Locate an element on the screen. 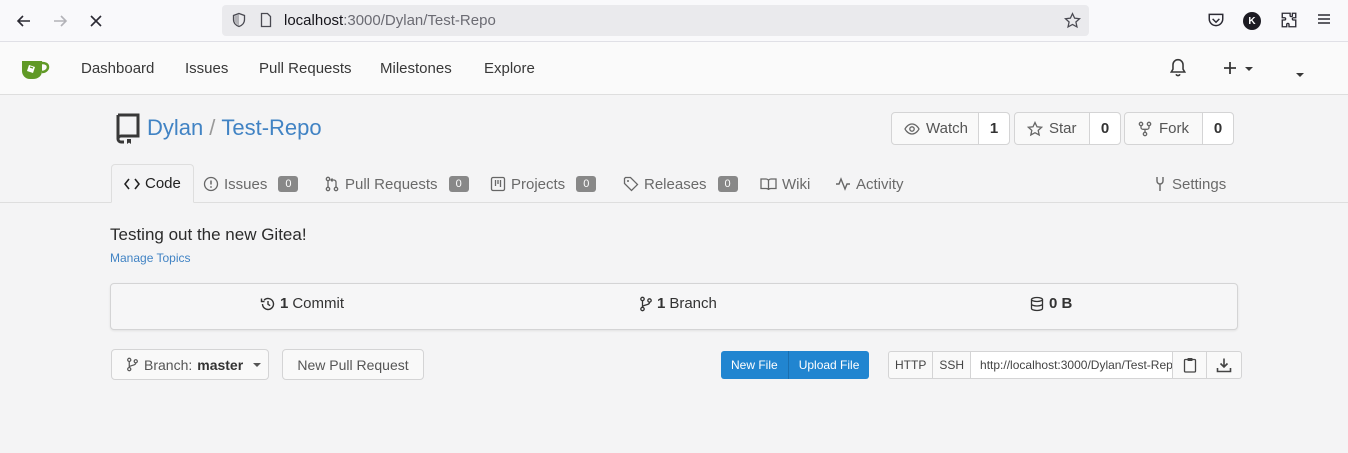 Image resolution: width=1348 pixels, height=453 pixels. address-bar: localhost:3000/Dylan/Test-Repo is located at coordinates (655, 20).